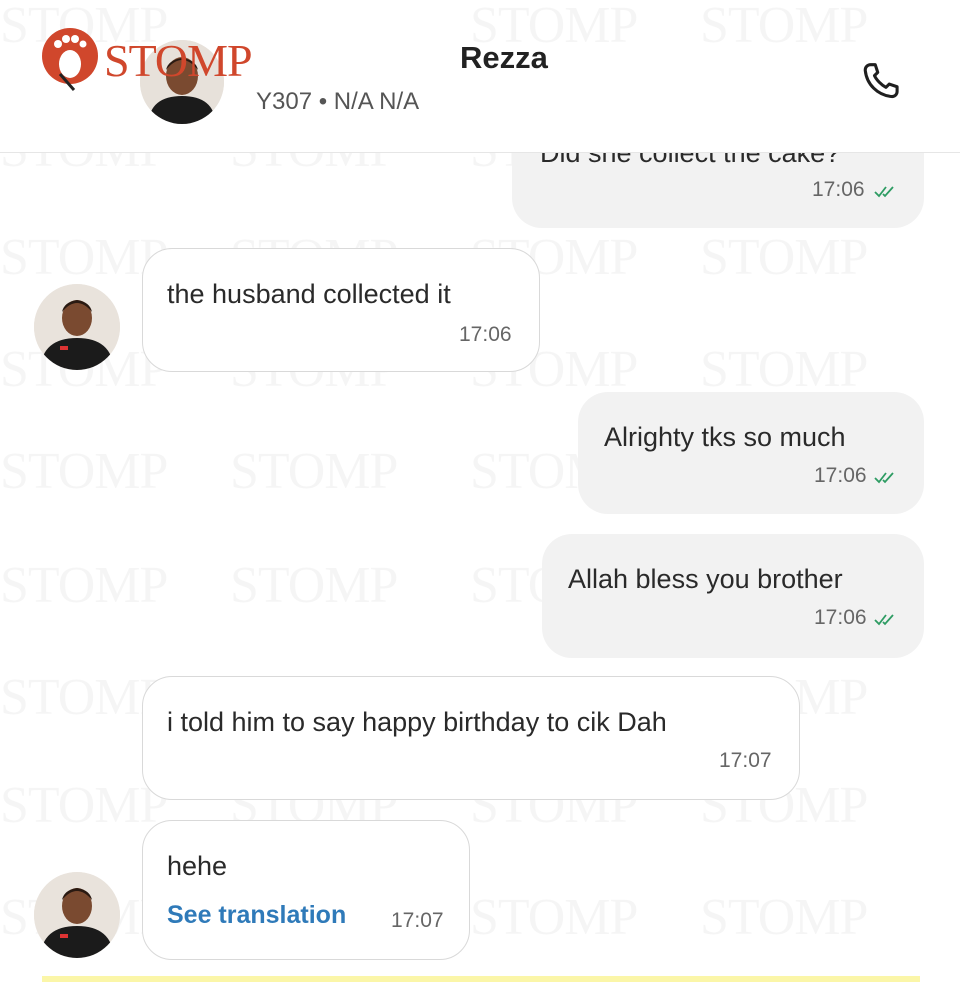 The width and height of the screenshot is (960, 982). I want to click on message-text: the husband collected it, so click(309, 294).